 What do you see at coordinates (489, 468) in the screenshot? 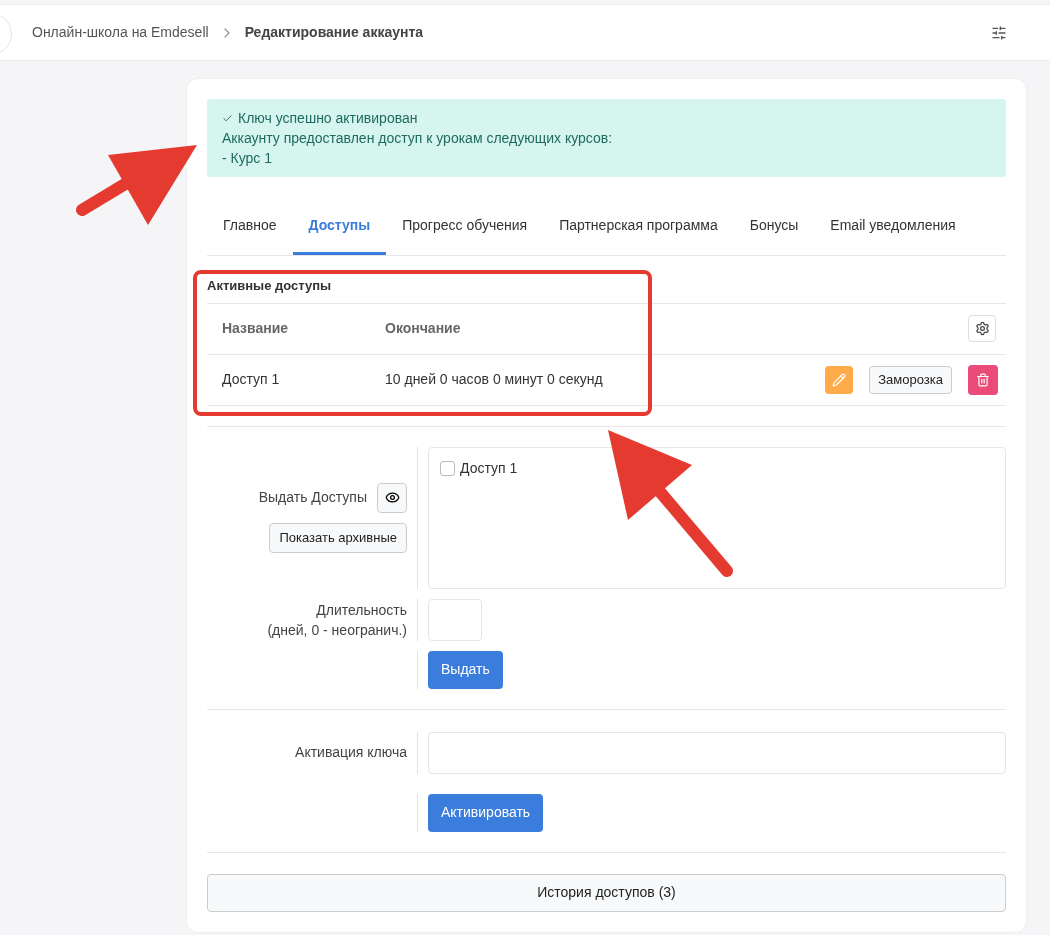
I see `checkbox-label: Доступ 1` at bounding box center [489, 468].